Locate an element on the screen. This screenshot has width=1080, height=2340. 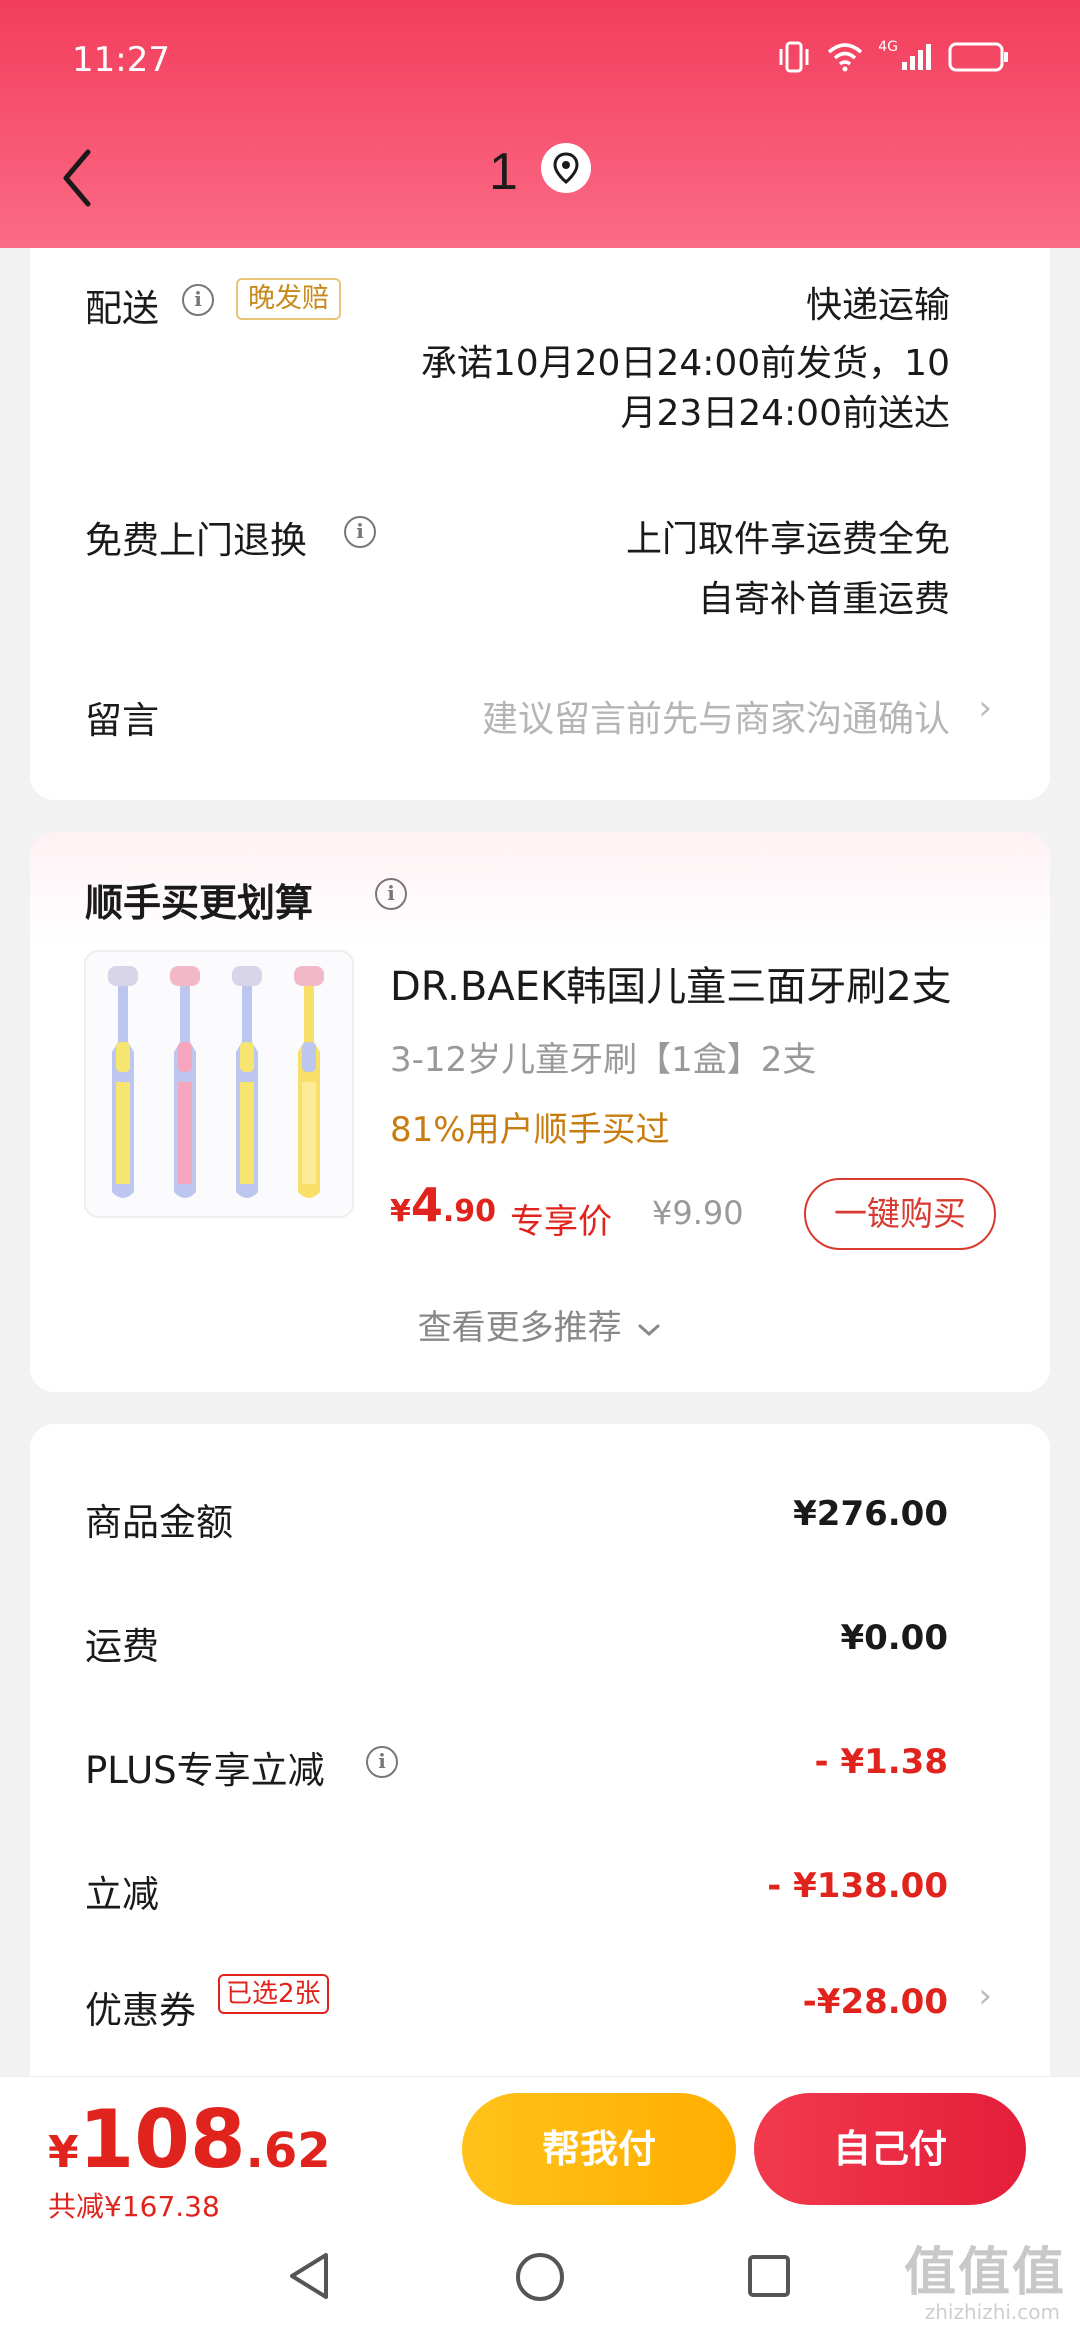
watermark-url: zhizhizhi.com is located at coordinates (992, 2312).